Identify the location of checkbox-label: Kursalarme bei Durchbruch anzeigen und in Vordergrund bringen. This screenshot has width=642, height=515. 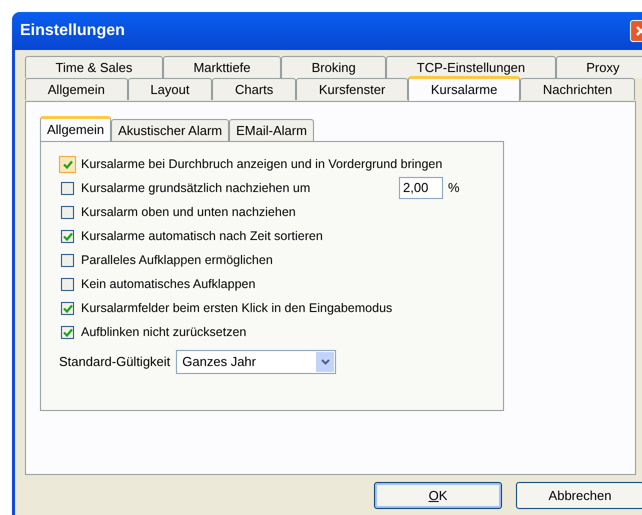
(261, 164).